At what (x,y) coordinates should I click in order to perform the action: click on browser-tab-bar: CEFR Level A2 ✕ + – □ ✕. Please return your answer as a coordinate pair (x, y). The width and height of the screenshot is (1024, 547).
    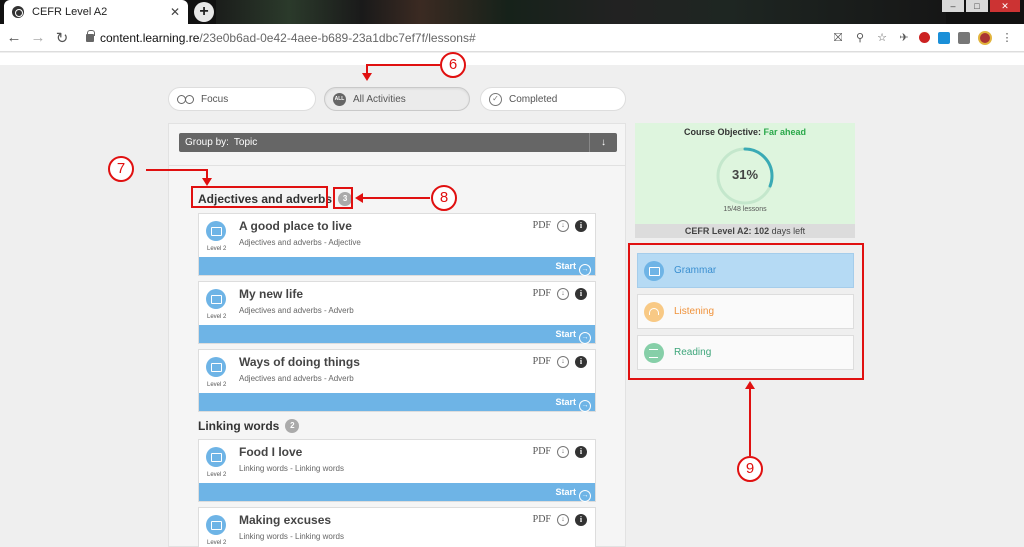
    Looking at the image, I should click on (512, 12).